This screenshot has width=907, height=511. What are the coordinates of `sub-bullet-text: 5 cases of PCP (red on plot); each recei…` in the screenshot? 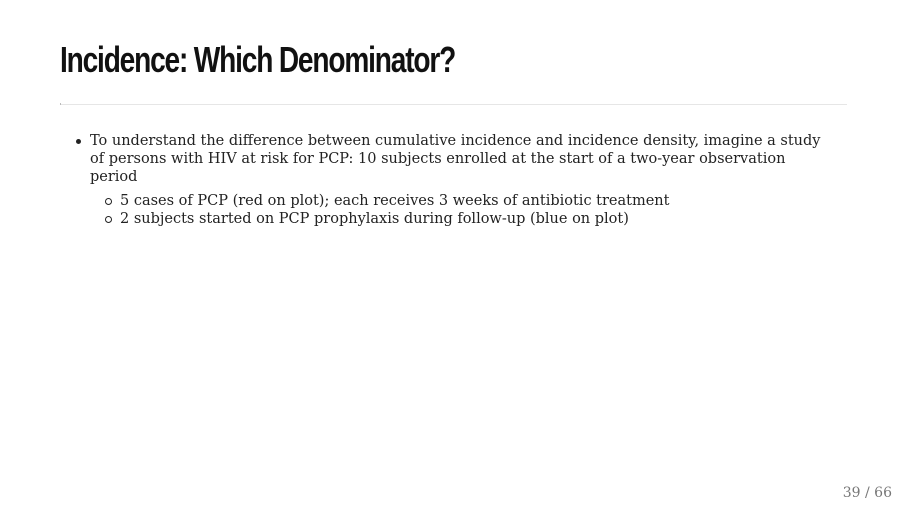 It's located at (395, 201).